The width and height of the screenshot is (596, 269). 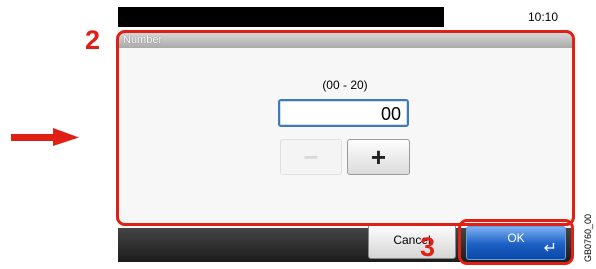 What do you see at coordinates (281, 17) in the screenshot?
I see `status-bar` at bounding box center [281, 17].